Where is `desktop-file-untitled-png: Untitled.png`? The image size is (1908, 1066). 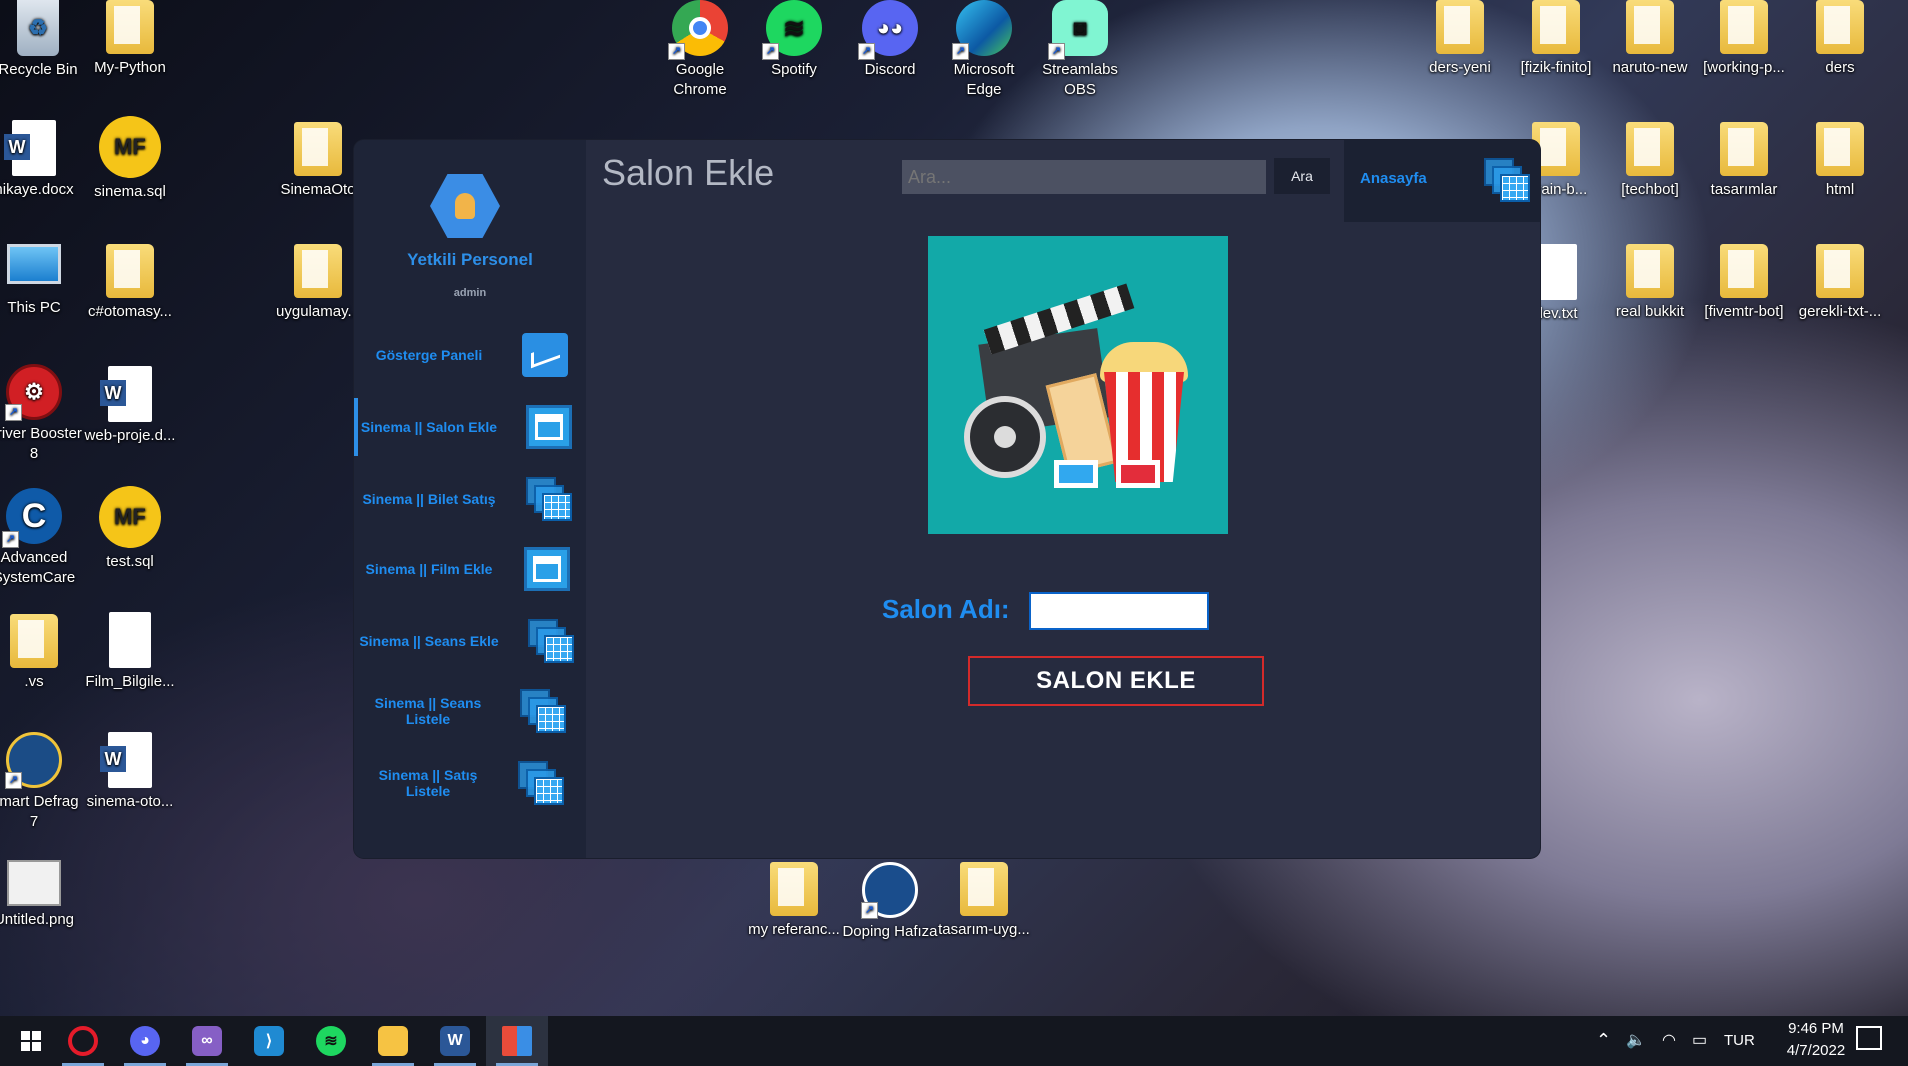
desktop-file-untitled-png: Untitled.png is located at coordinates (41, 895).